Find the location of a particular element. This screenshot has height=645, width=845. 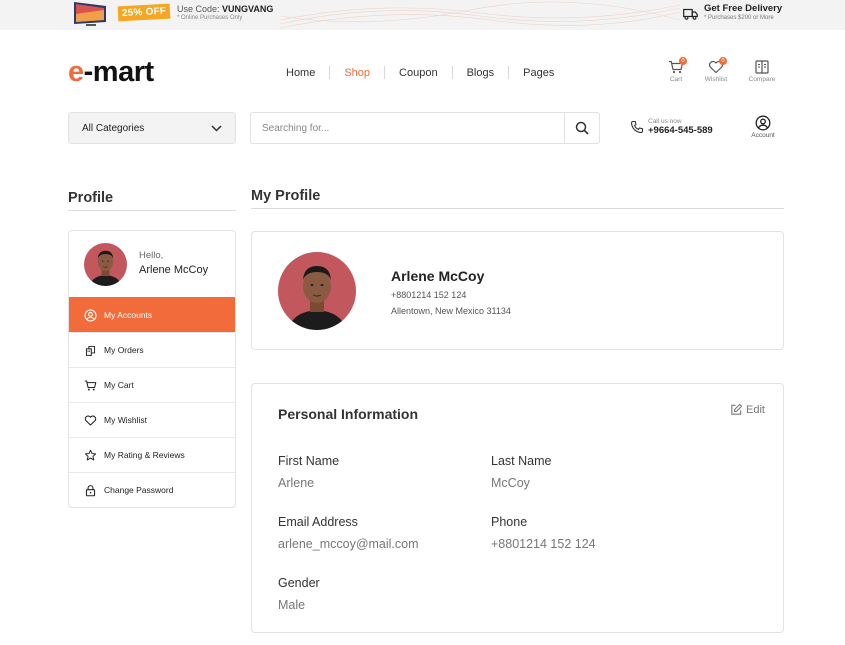

search-input is located at coordinates (407, 128).